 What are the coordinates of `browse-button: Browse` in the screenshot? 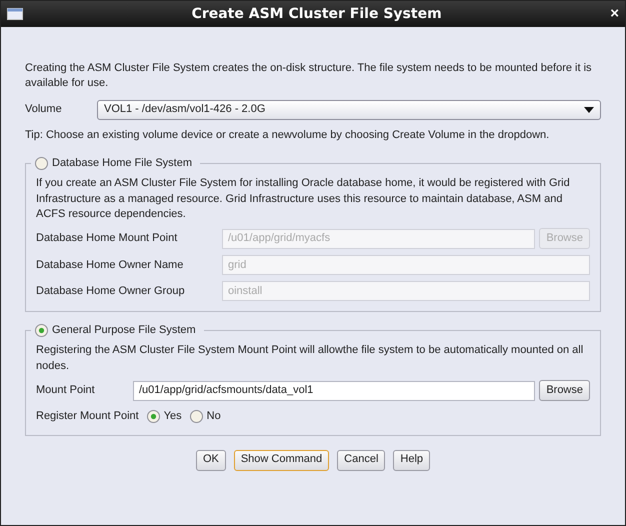 It's located at (564, 391).